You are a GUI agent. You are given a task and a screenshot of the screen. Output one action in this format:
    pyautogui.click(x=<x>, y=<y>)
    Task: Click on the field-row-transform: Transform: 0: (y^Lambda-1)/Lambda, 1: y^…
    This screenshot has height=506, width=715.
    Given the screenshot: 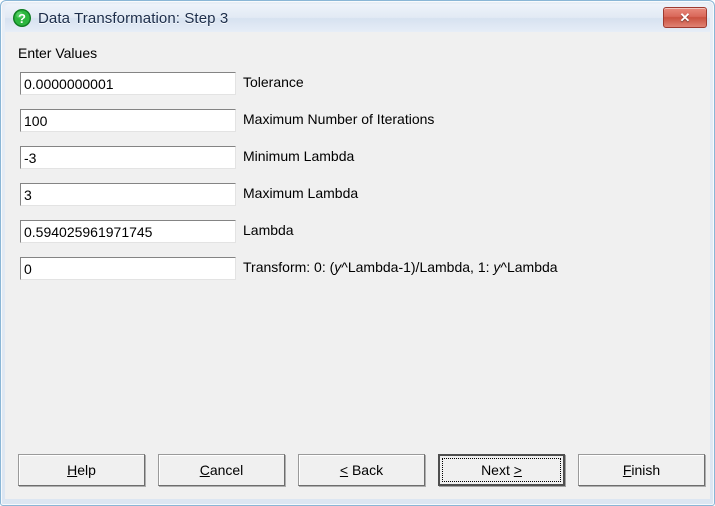 What is the action you would take?
    pyautogui.click(x=357, y=275)
    